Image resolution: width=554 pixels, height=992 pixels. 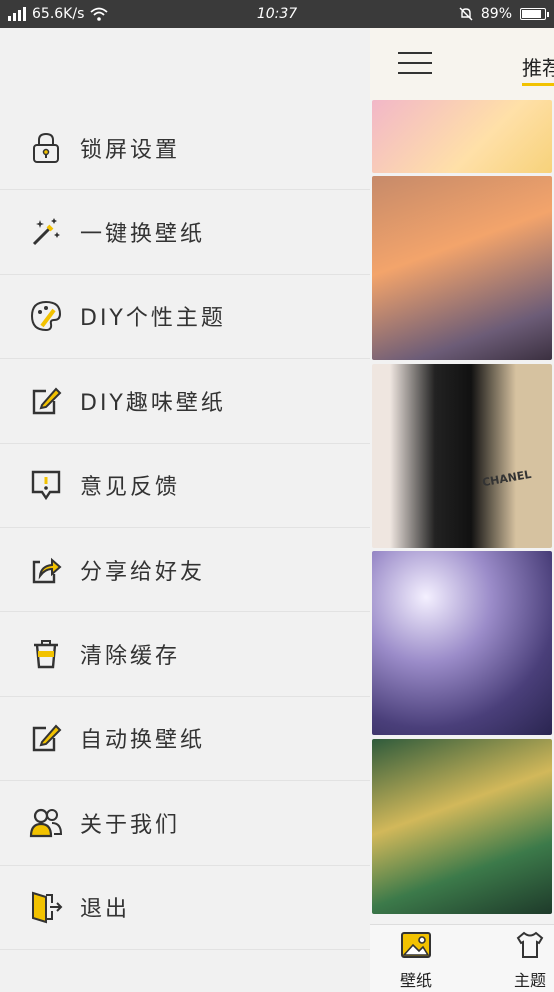 I want to click on trash-icon, so click(x=46, y=654).